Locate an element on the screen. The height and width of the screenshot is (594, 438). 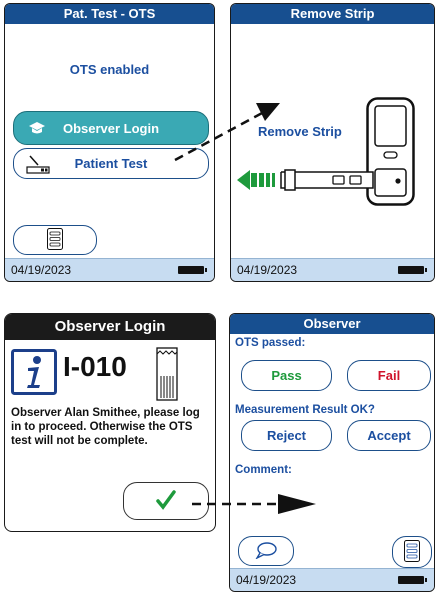
test-strip-vertical-icon is located at coordinates (167, 376).